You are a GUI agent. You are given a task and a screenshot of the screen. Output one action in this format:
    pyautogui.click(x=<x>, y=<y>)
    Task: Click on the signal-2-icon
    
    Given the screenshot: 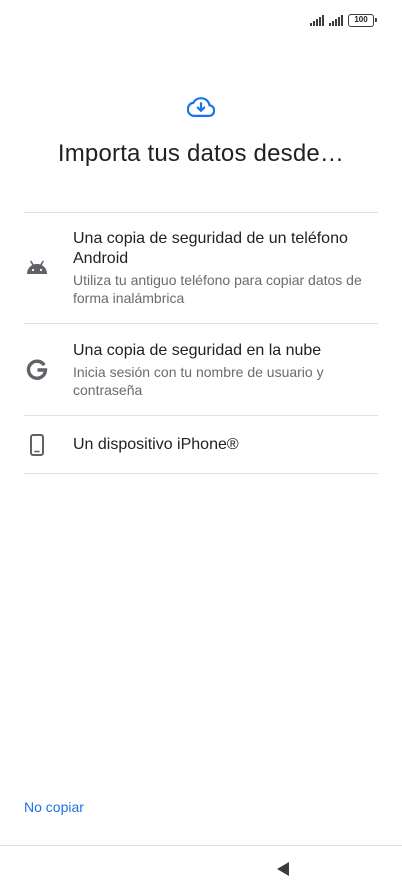 What is the action you would take?
    pyautogui.click(x=336, y=20)
    